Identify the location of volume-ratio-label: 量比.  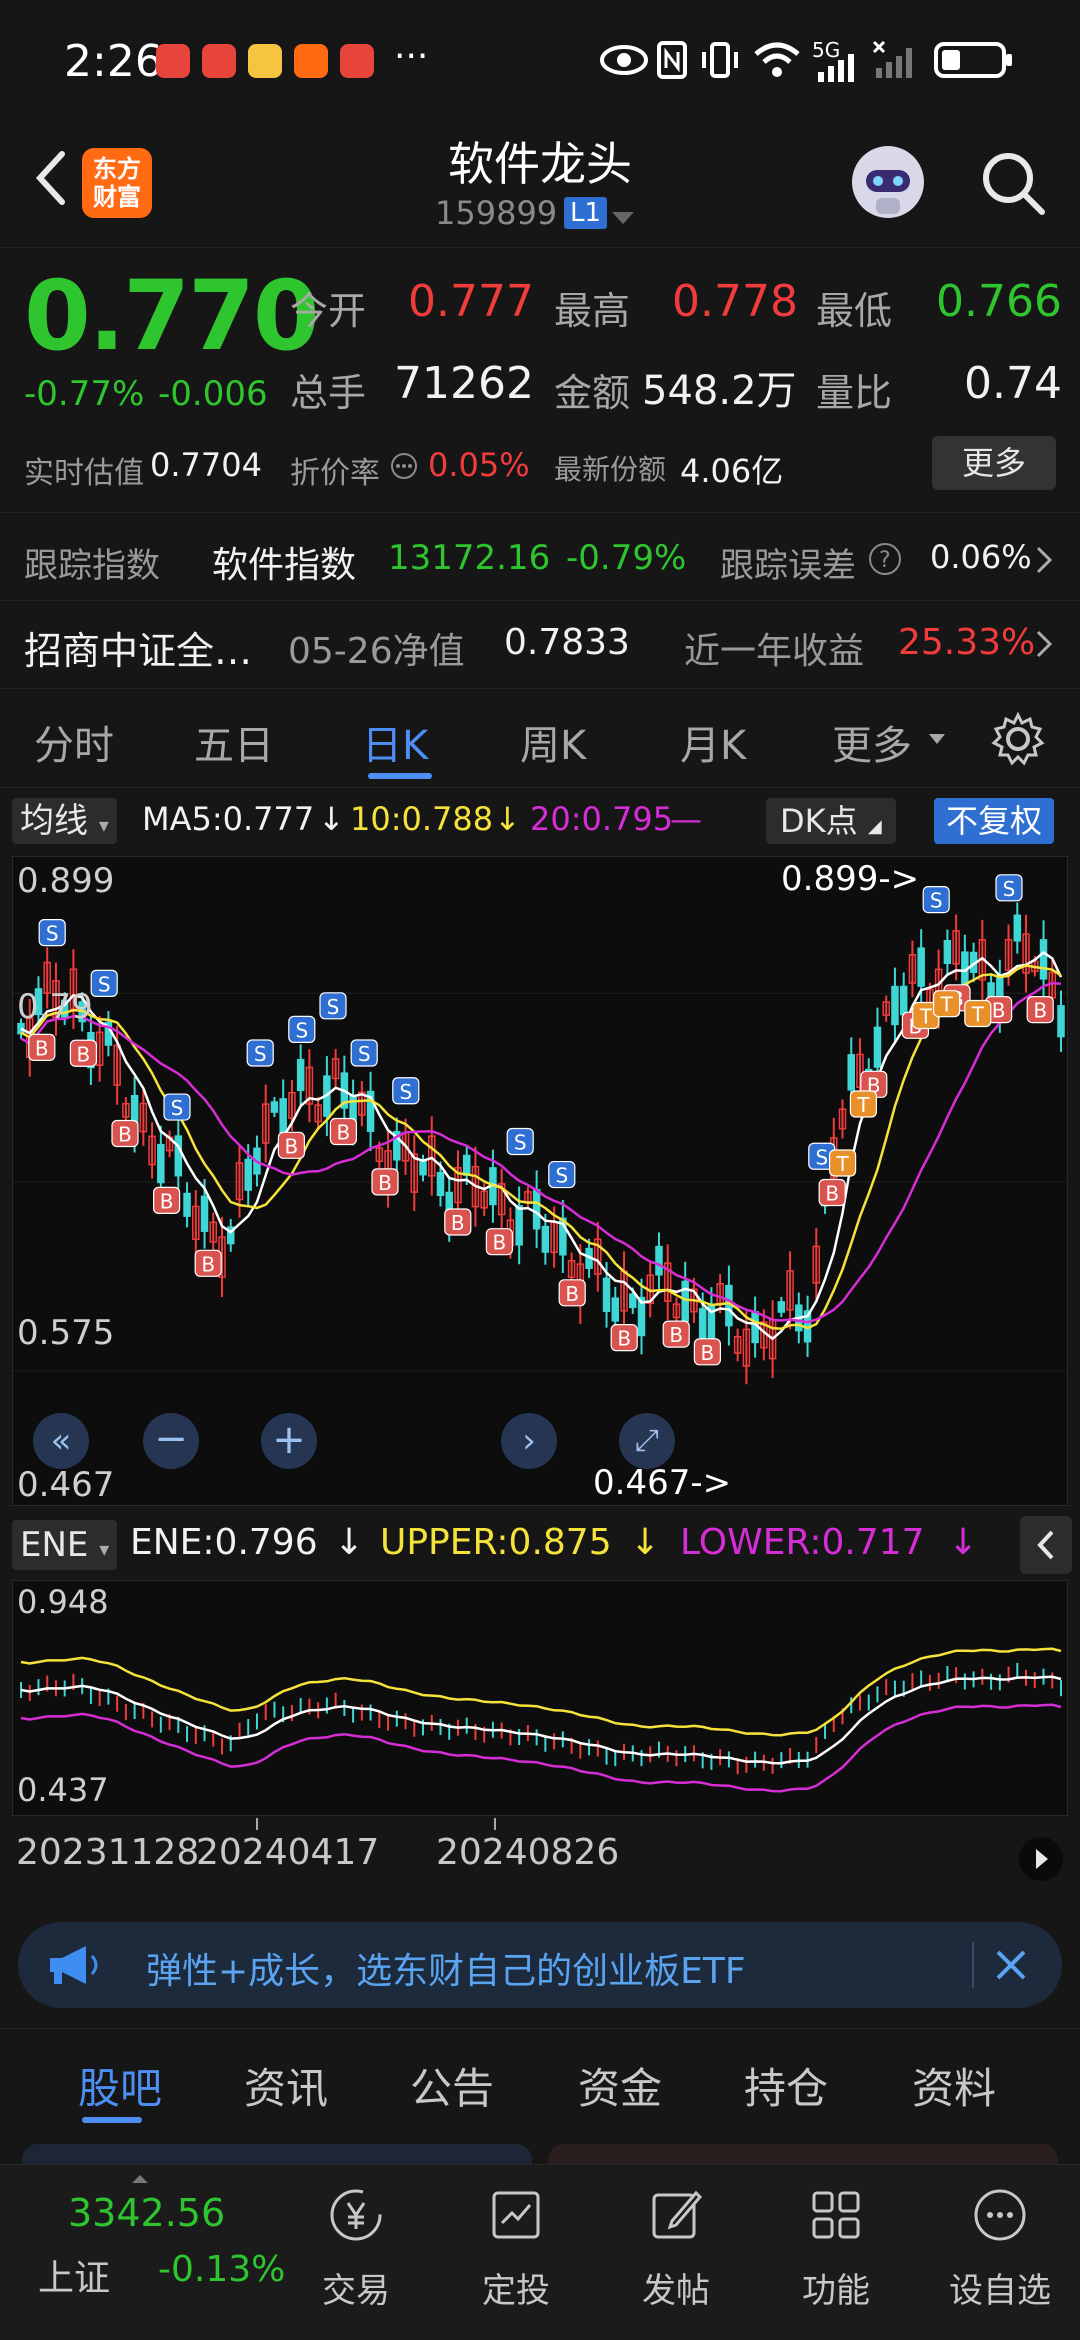
(854, 393).